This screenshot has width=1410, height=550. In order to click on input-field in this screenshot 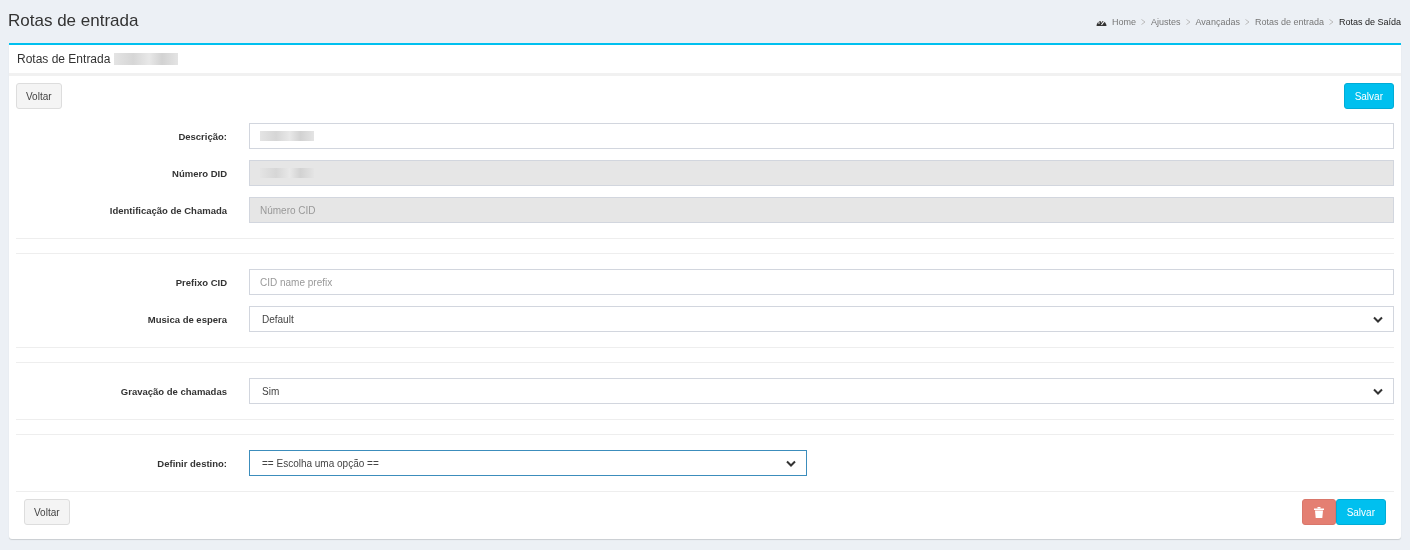, I will do `click(821, 136)`.